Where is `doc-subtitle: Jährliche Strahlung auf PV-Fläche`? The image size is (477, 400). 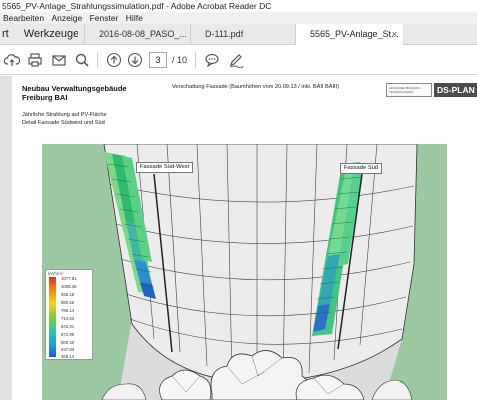 doc-subtitle: Jährliche Strahlung auf PV-Fläche is located at coordinates (64, 115).